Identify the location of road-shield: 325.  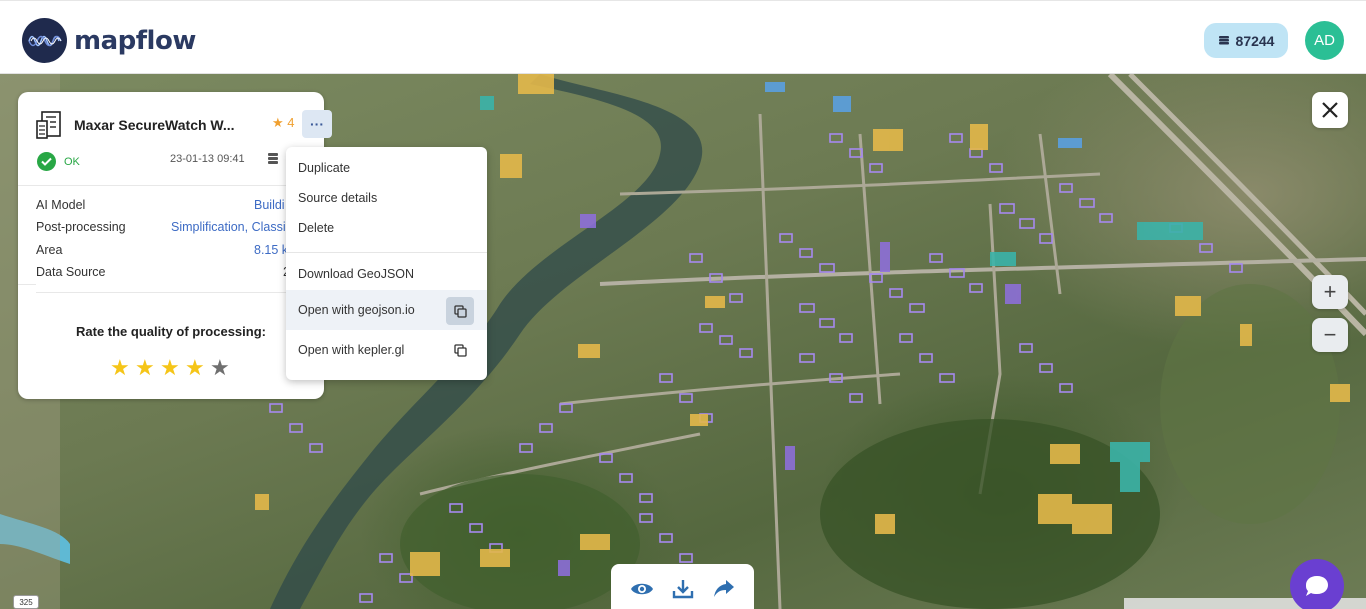
(26, 602).